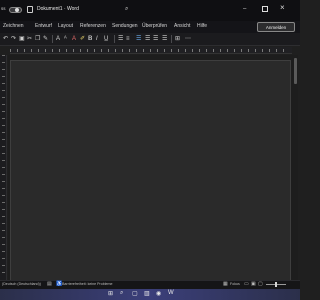  What do you see at coordinates (276, 284) in the screenshot?
I see `zoom-slider-thumb` at bounding box center [276, 284].